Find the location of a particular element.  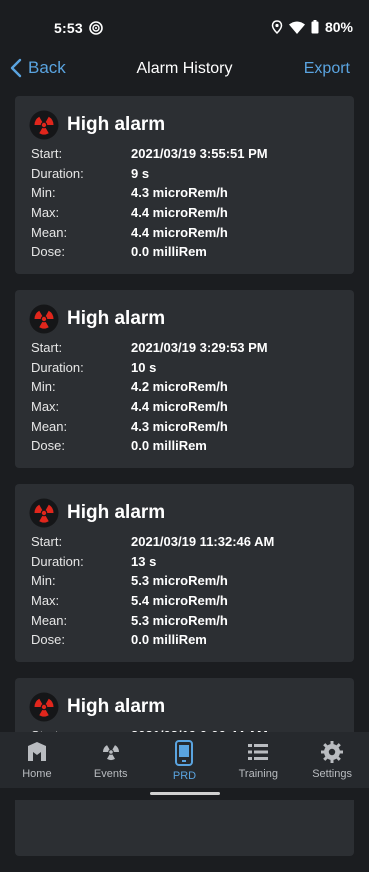

status-bar: 5:53 80% is located at coordinates (184, 26).